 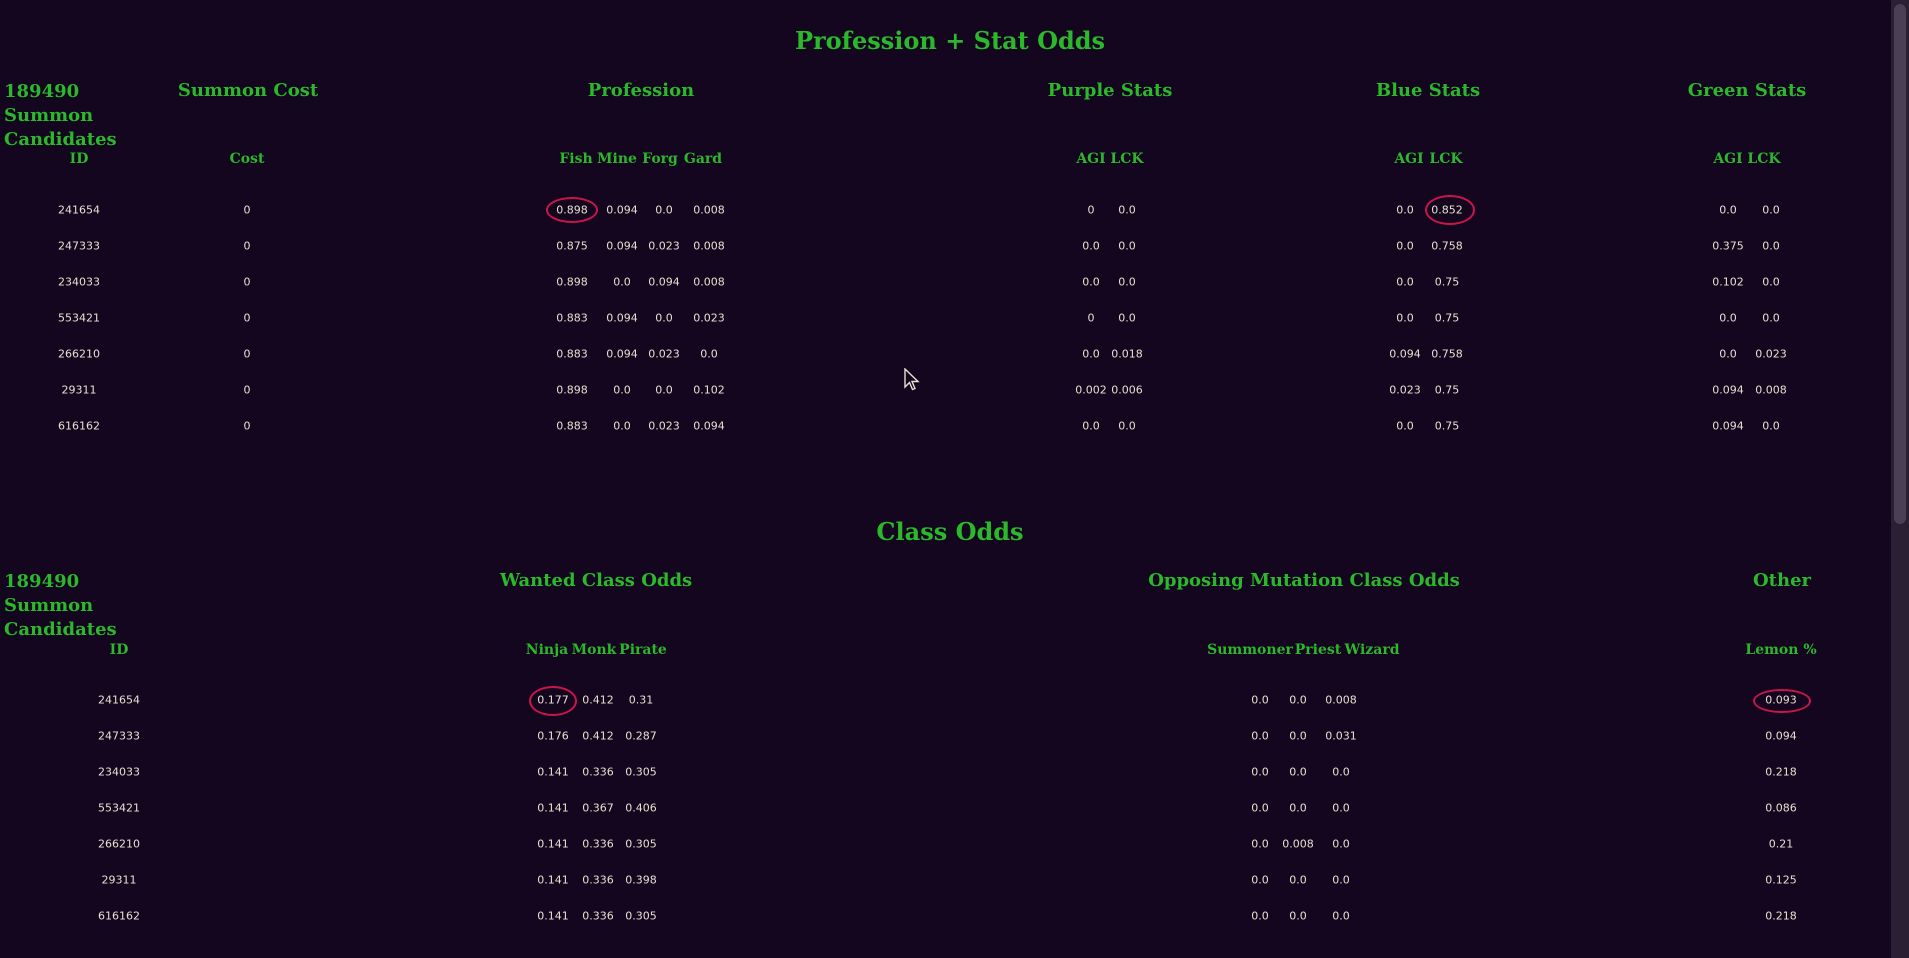 What do you see at coordinates (1728, 282) in the screenshot?
I see `cell-green-agi: 0.102` at bounding box center [1728, 282].